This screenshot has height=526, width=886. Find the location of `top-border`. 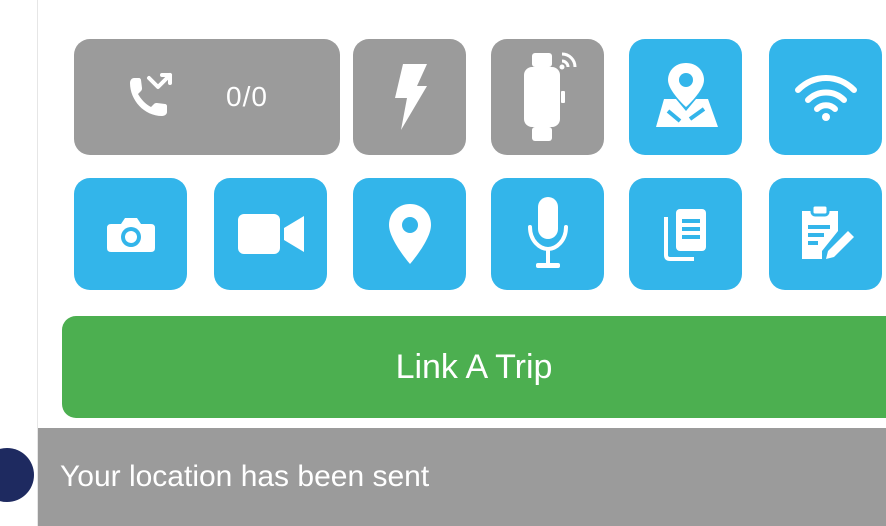

top-border is located at coordinates (462, 9).